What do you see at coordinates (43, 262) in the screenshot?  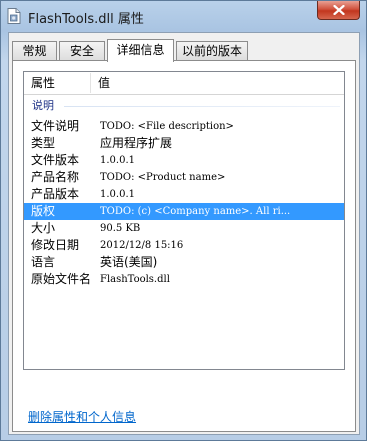 I see `property-name: 语言` at bounding box center [43, 262].